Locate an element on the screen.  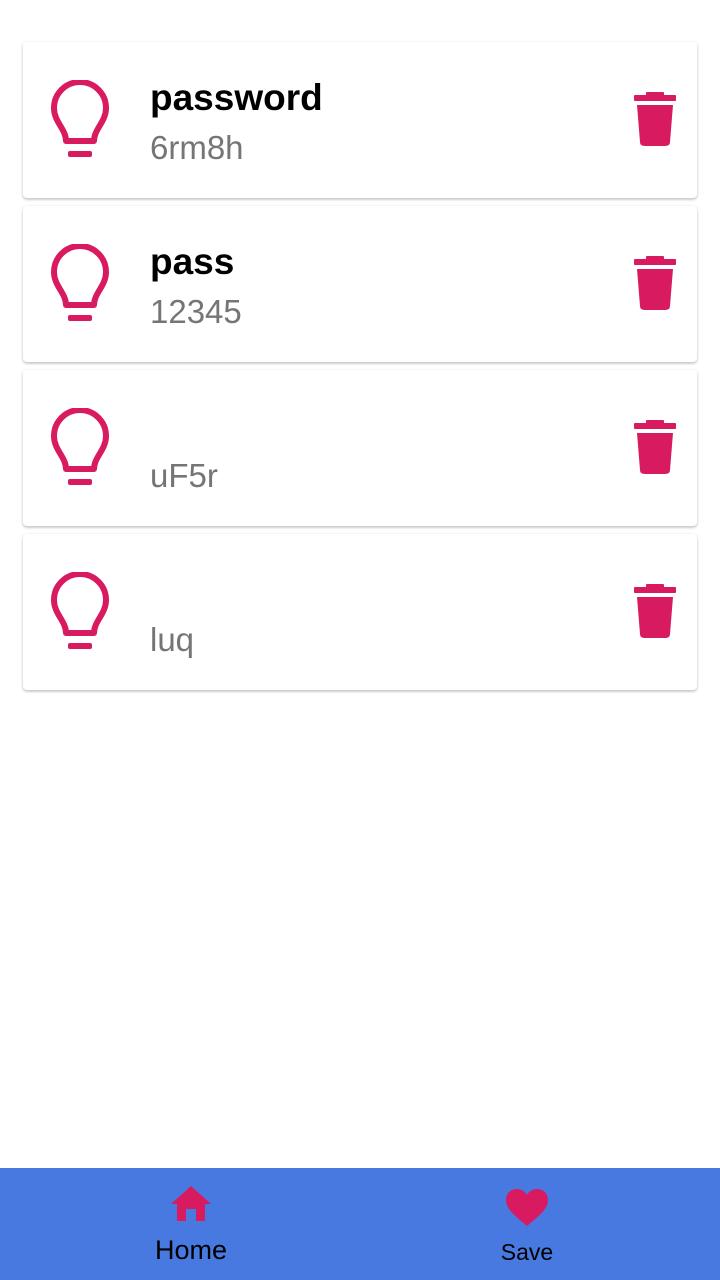
list-item: uF5r is located at coordinates (360, 448).